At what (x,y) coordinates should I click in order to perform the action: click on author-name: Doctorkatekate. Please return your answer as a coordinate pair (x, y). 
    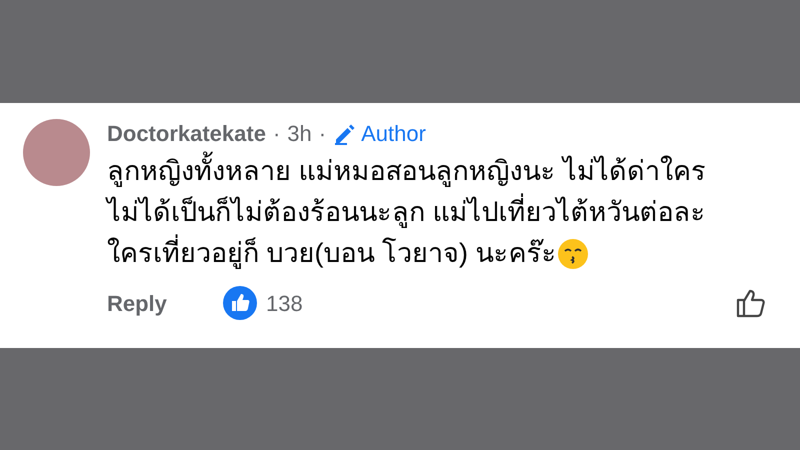
    Looking at the image, I should click on (186, 134).